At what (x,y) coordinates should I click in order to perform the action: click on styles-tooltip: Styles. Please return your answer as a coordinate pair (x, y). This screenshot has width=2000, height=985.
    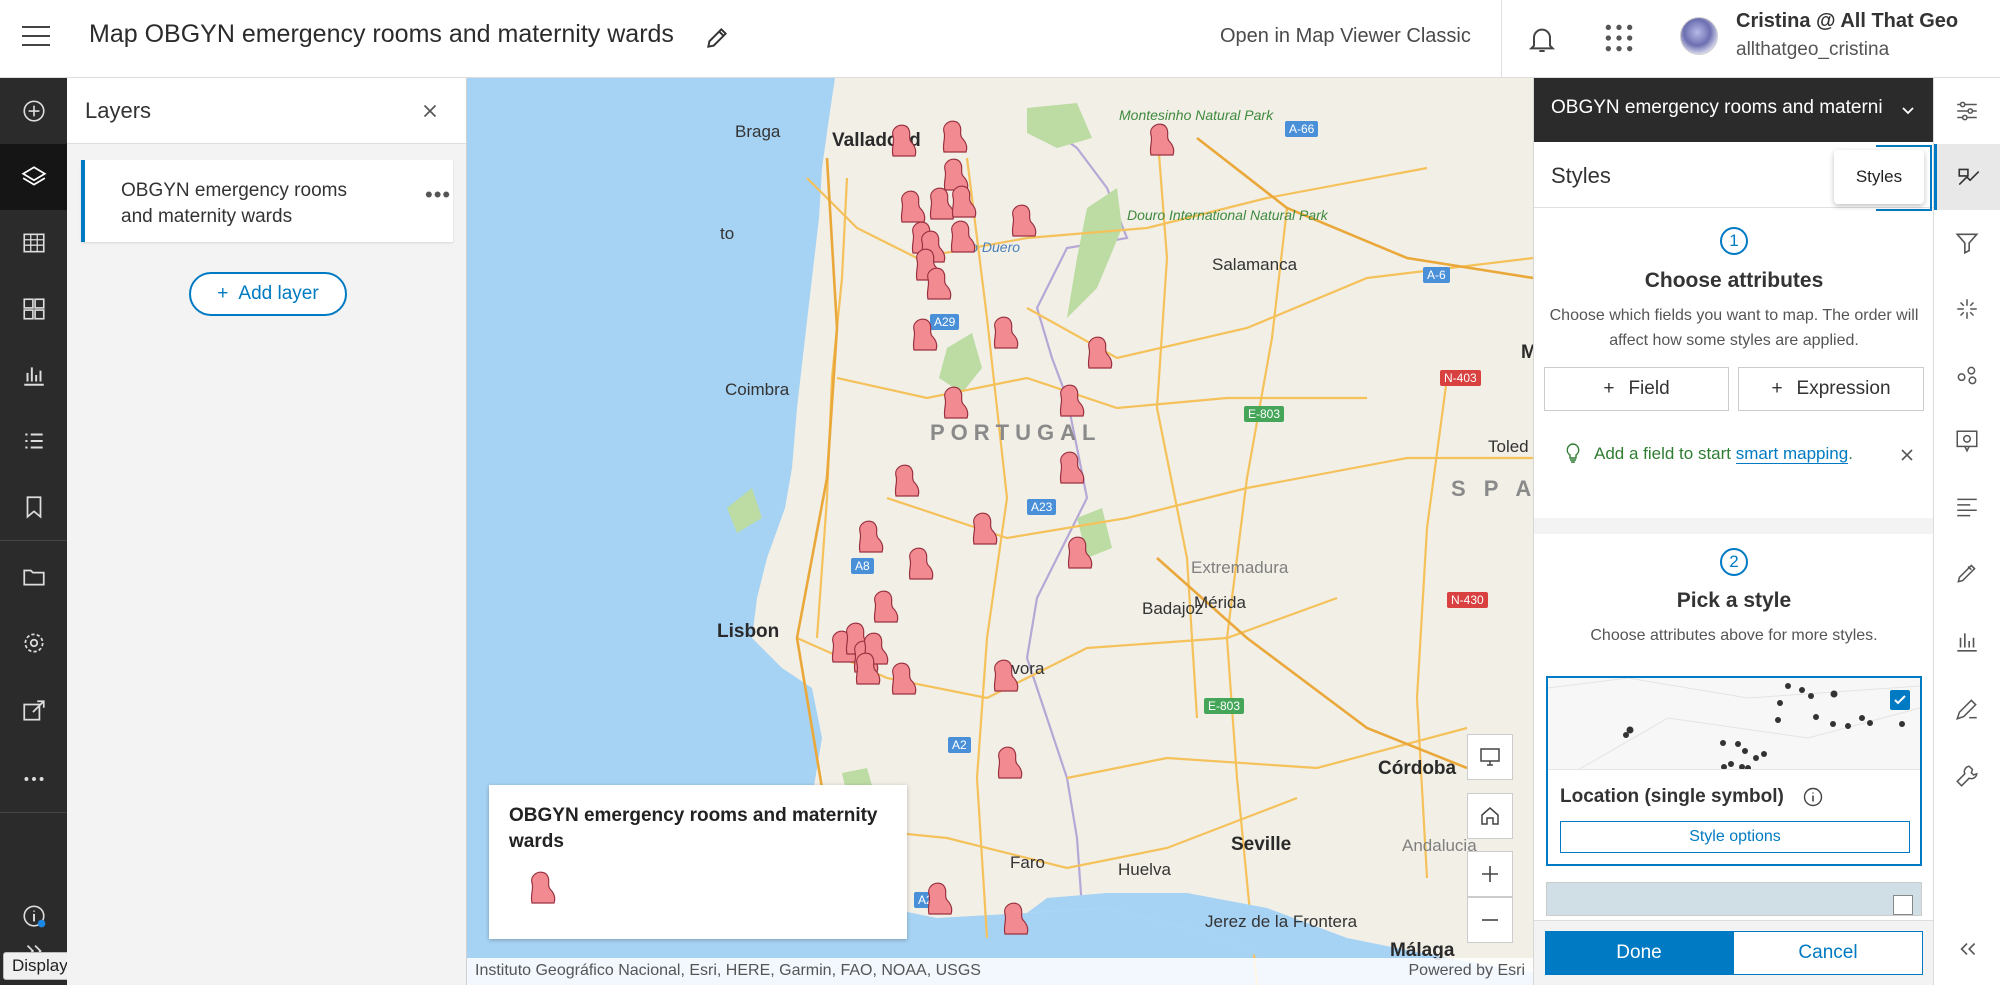
    Looking at the image, I should click on (1879, 177).